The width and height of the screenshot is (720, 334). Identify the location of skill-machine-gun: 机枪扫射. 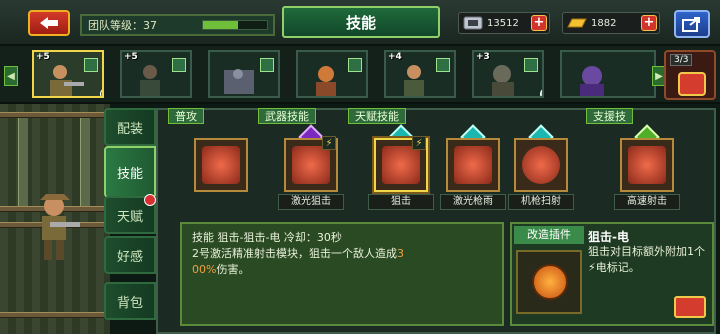
(541, 172).